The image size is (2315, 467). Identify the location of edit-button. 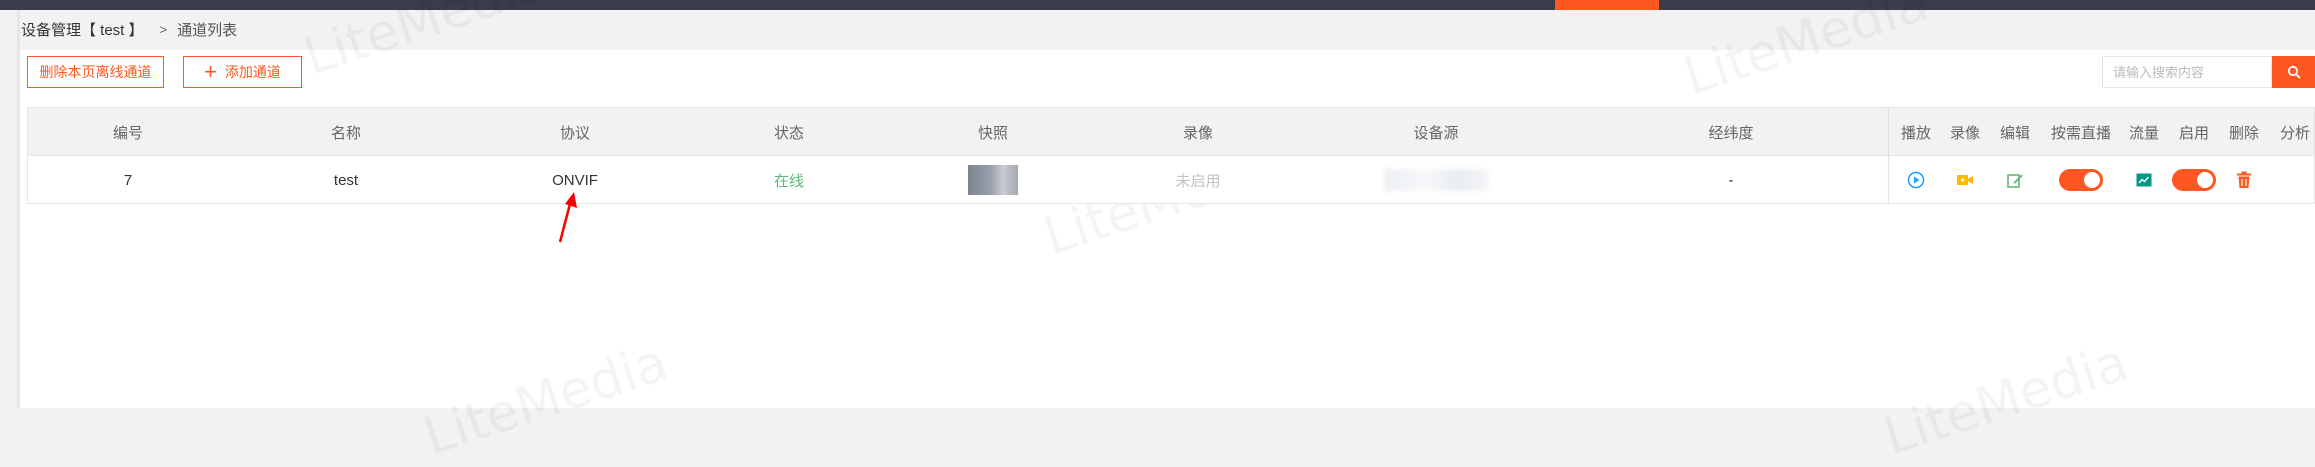
(2015, 180).